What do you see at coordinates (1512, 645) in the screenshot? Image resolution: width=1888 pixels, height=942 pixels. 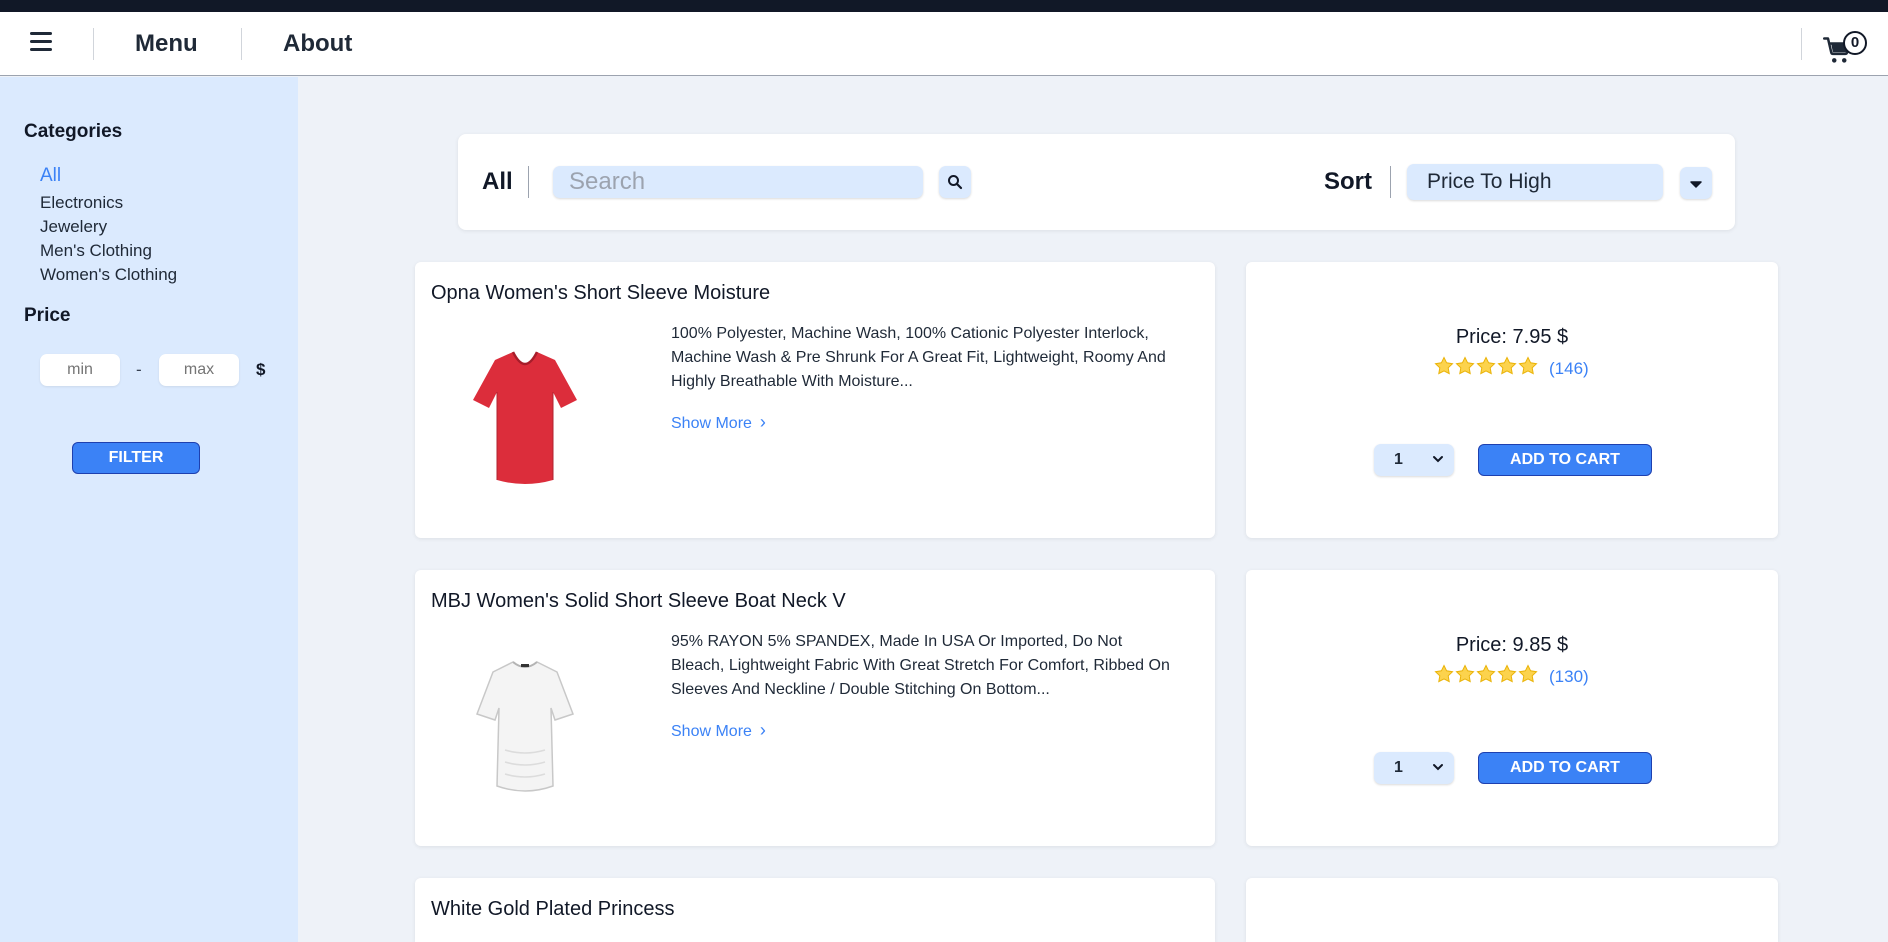 I see `product-price: Price: 9.85 $` at bounding box center [1512, 645].